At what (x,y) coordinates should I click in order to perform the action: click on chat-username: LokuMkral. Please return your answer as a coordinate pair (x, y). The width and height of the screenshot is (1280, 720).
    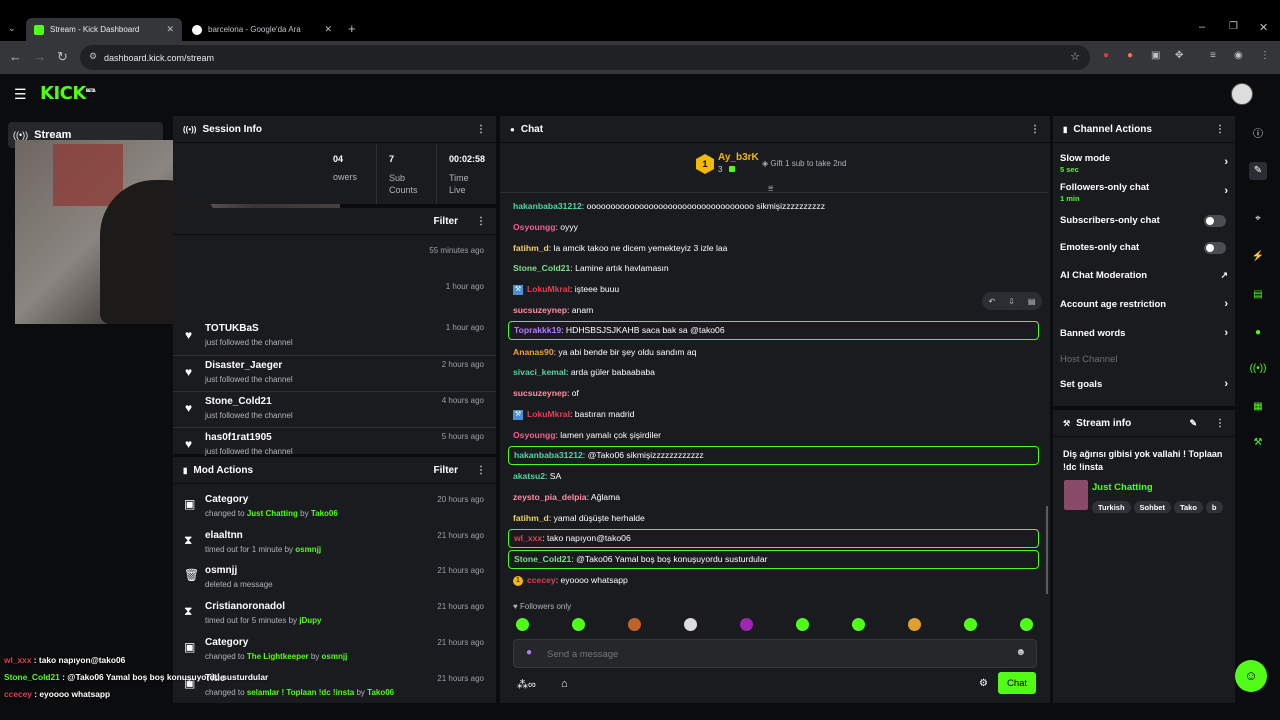
    Looking at the image, I should click on (548, 289).